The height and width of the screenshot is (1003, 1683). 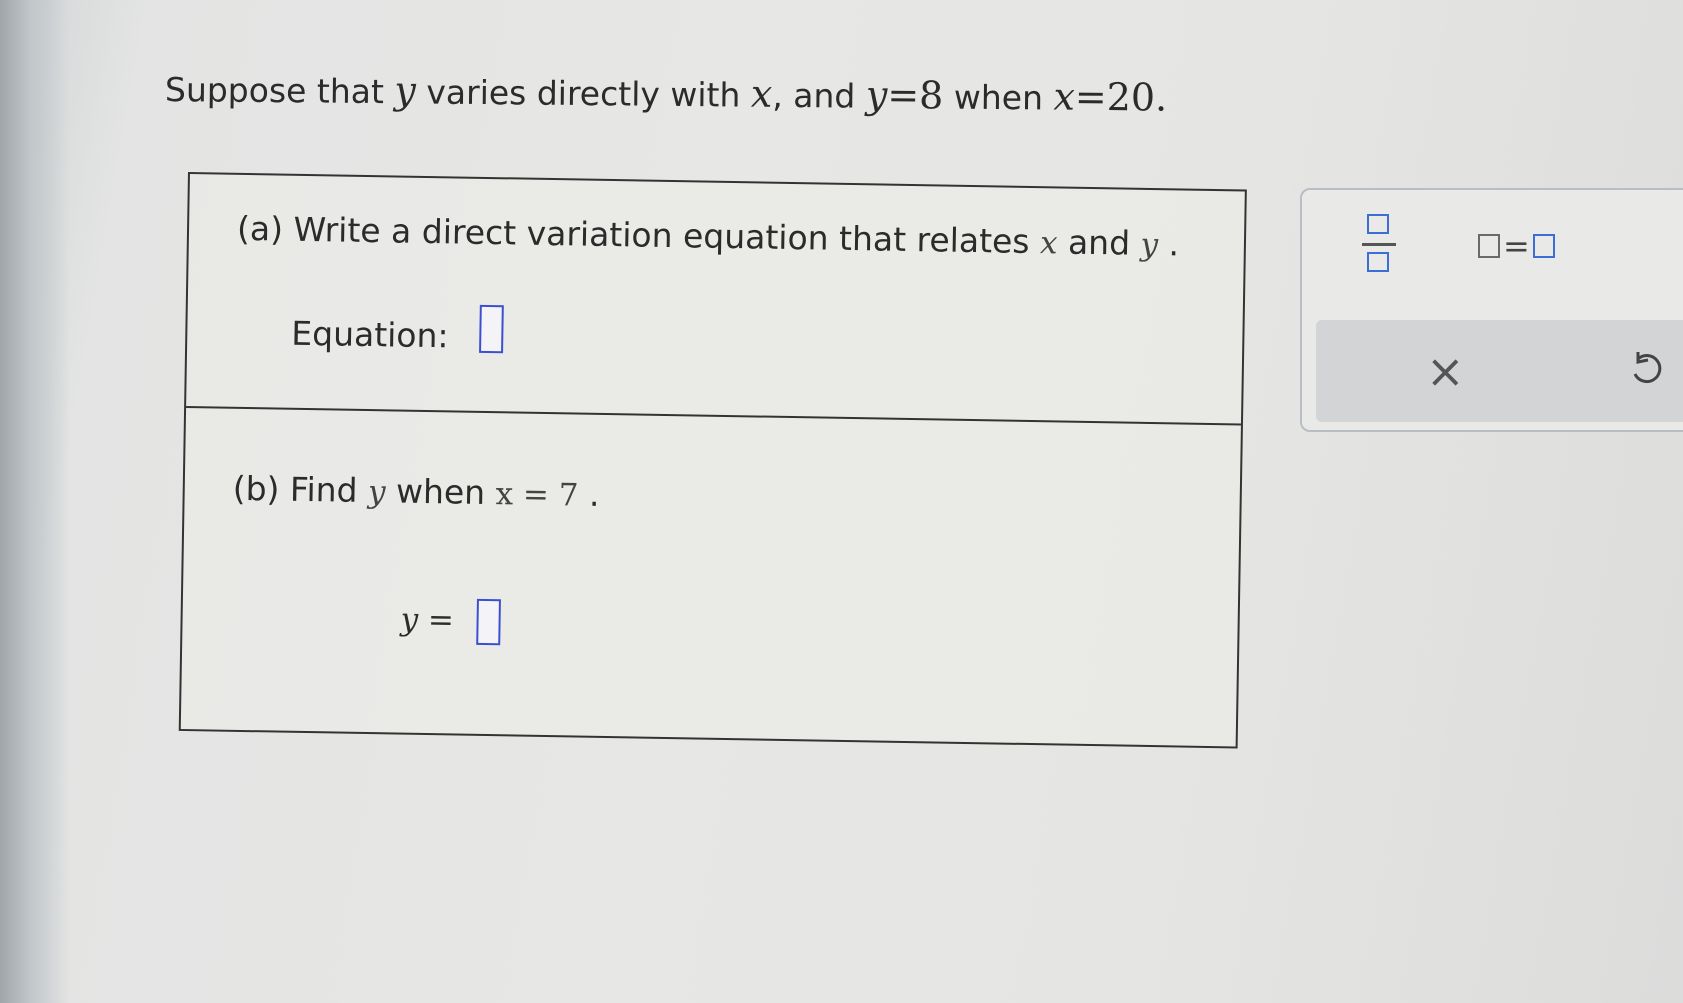 What do you see at coordinates (488, 622) in the screenshot?
I see `y-answer-input` at bounding box center [488, 622].